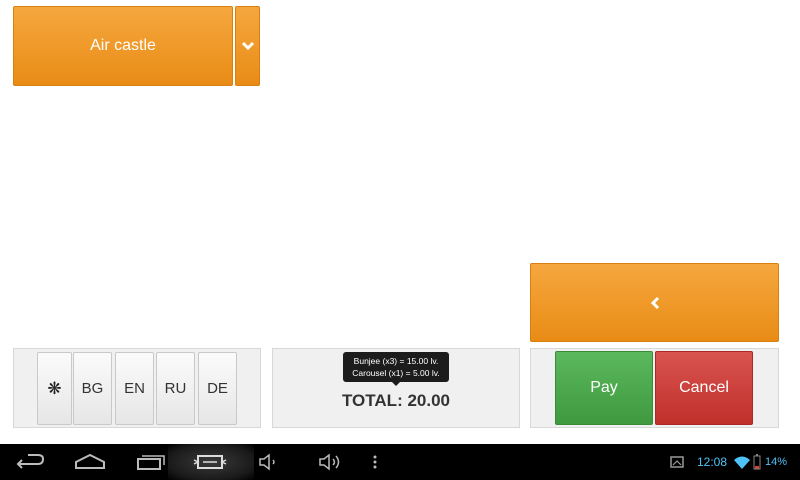 This screenshot has width=800, height=480. What do you see at coordinates (395, 400) in the screenshot?
I see `order-total: TOTAL: 20.00` at bounding box center [395, 400].